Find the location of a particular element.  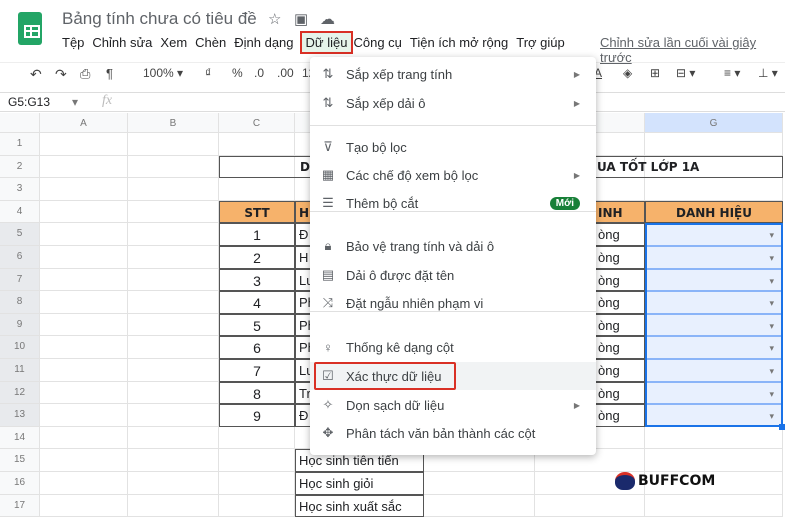

borders-icon: ⊞ is located at coordinates (655, 73).